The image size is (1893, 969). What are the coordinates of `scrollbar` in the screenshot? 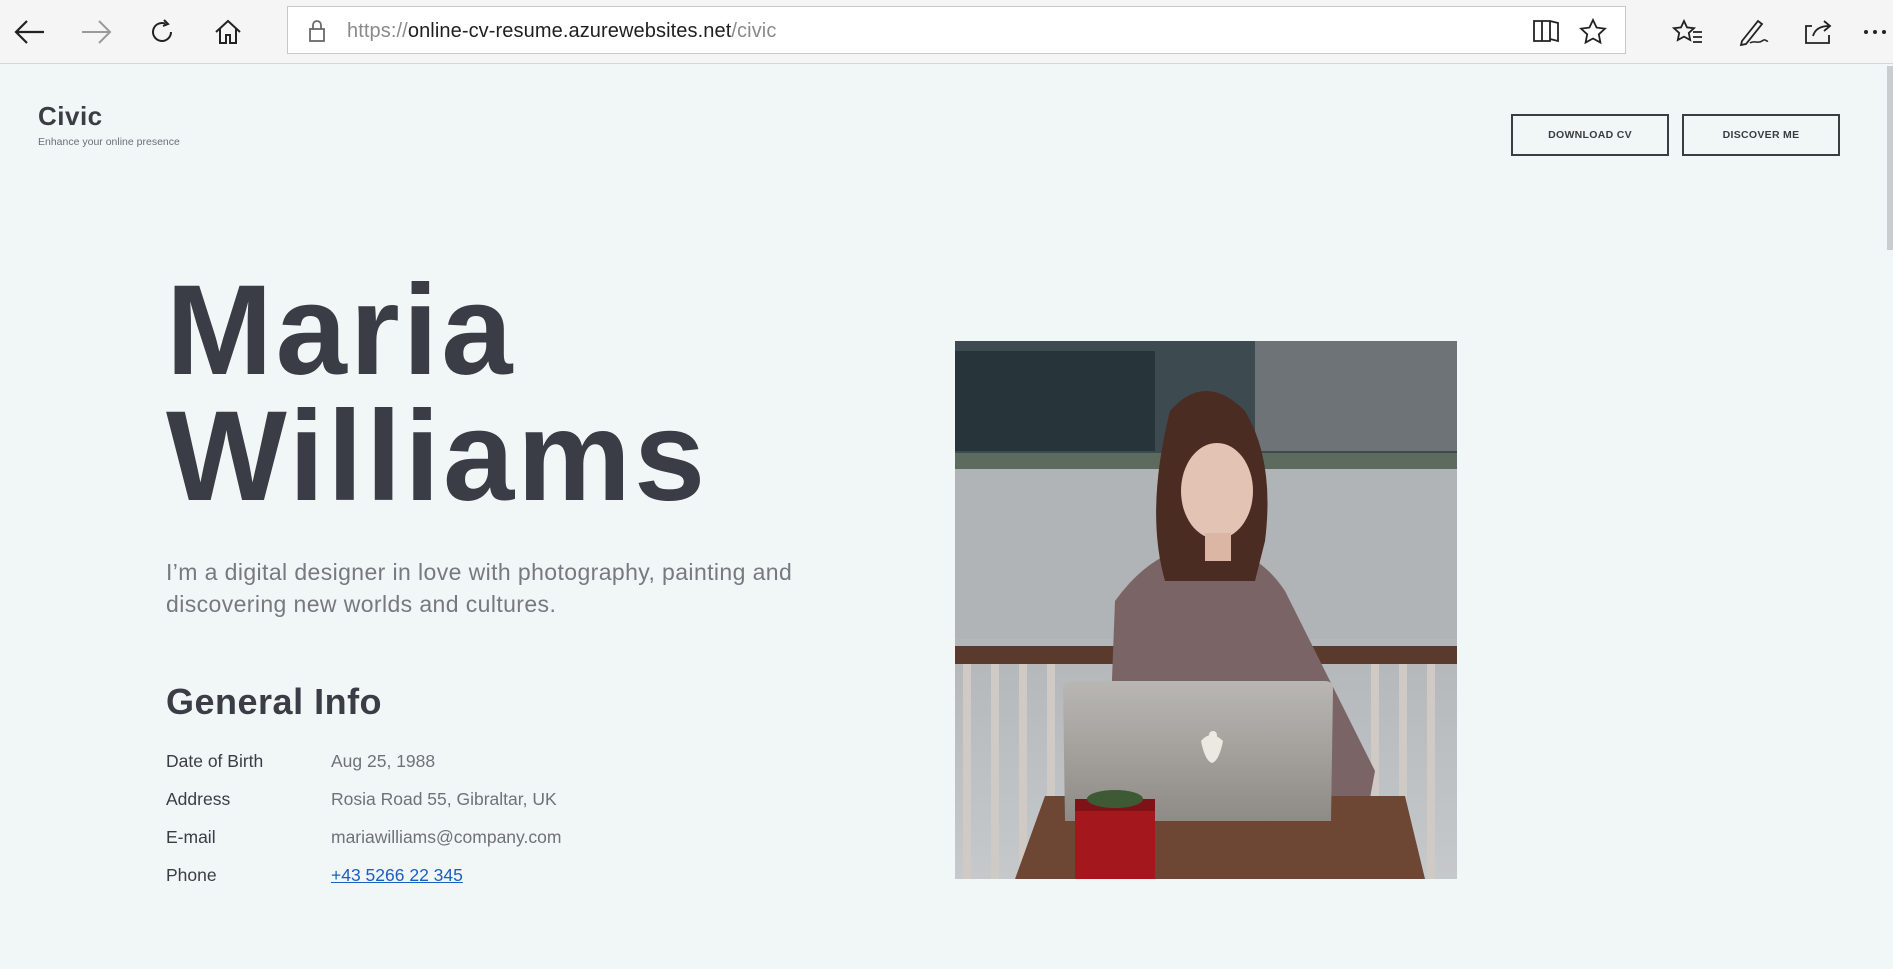 It's located at (1890, 158).